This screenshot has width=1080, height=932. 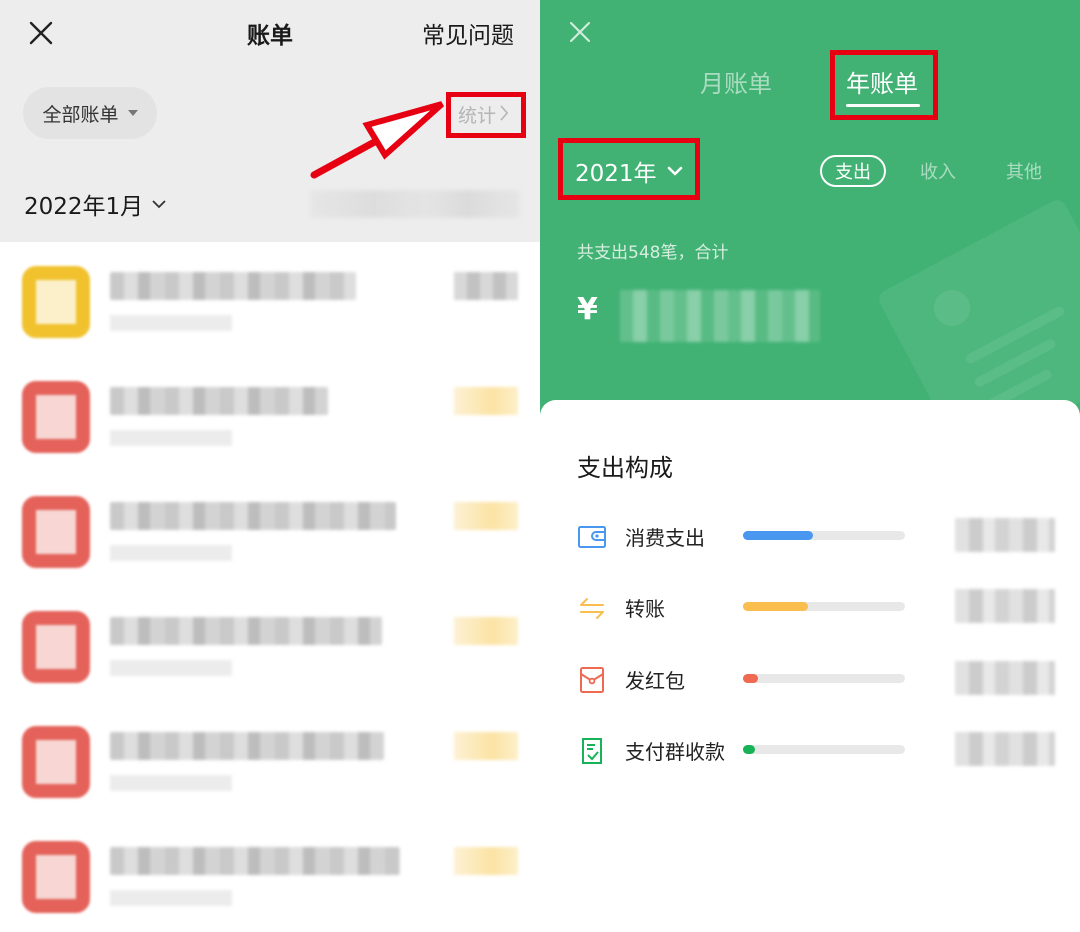 I want to click on bill-filter-dropdown: 全部账单, so click(x=90, y=113).